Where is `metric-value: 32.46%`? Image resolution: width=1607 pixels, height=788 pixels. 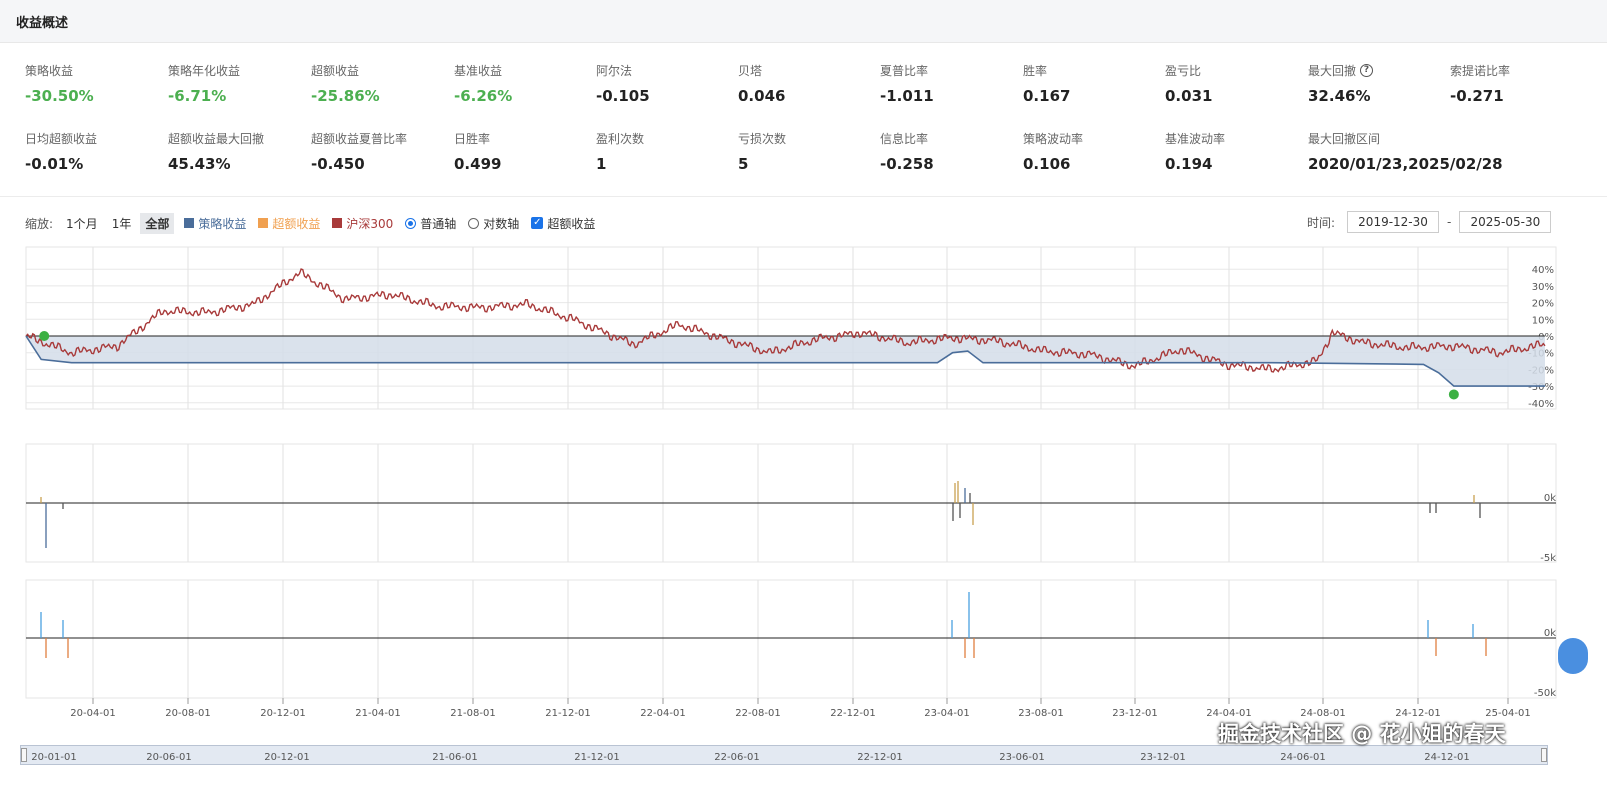
metric-value: 32.46% is located at coordinates (1339, 96).